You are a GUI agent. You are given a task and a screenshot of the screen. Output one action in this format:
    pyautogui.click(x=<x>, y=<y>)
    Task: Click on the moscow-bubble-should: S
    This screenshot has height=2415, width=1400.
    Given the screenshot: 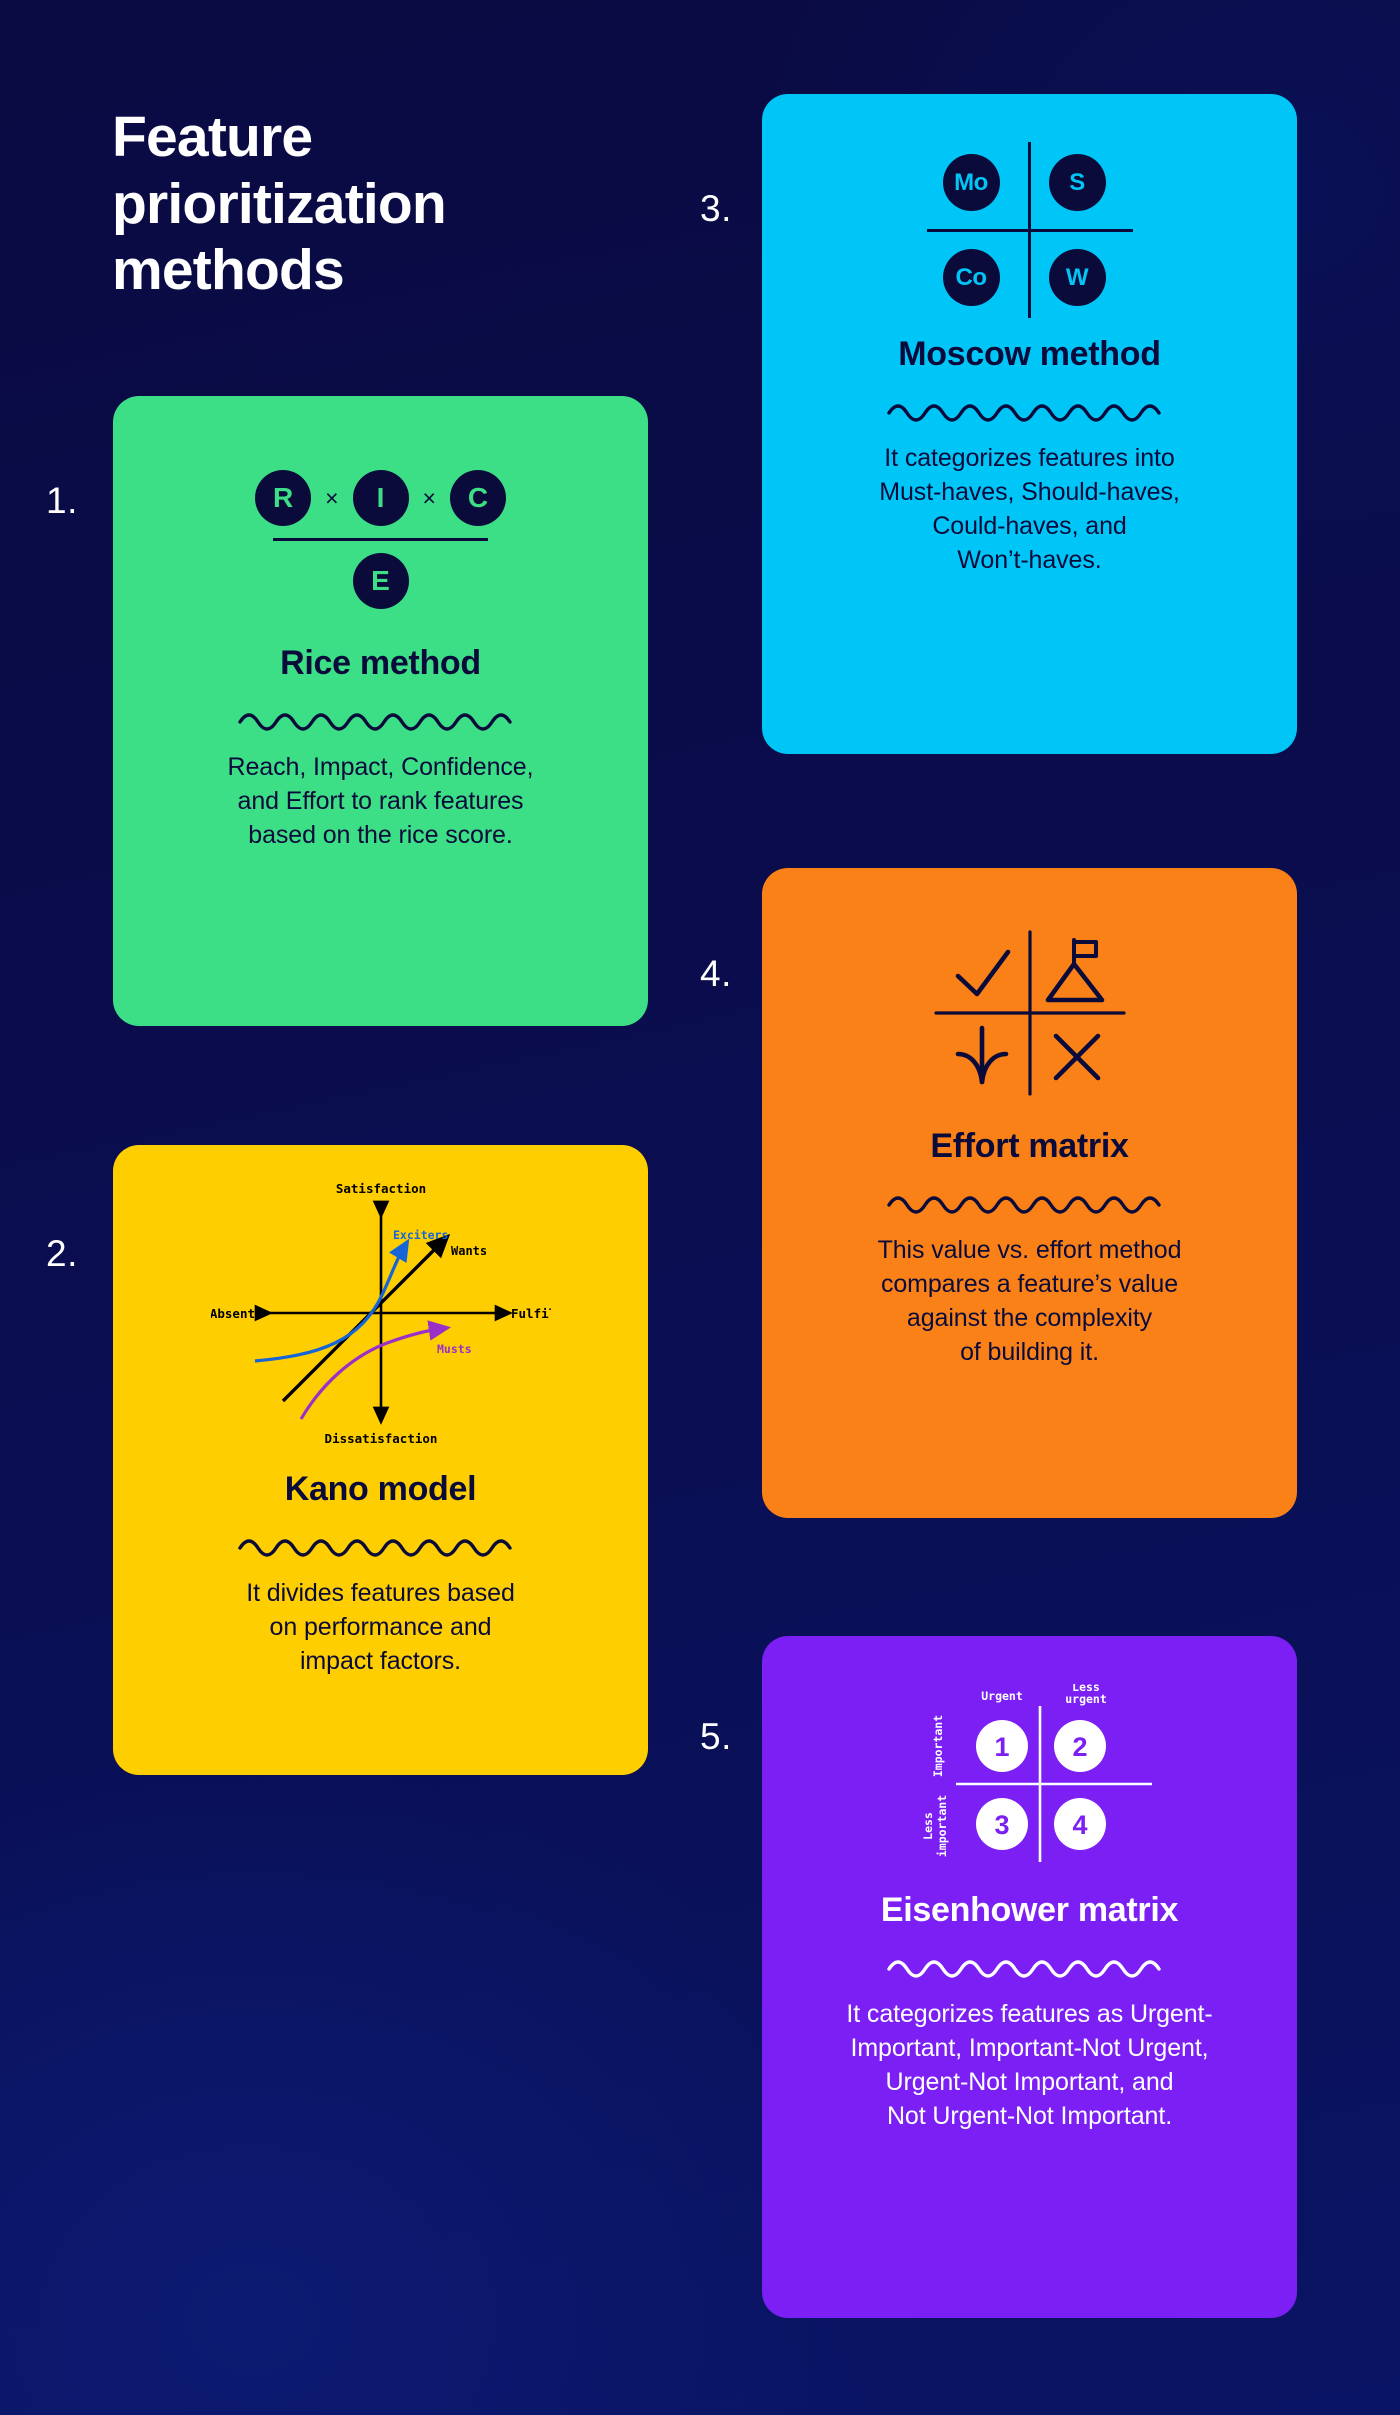 What is the action you would take?
    pyautogui.click(x=1077, y=182)
    